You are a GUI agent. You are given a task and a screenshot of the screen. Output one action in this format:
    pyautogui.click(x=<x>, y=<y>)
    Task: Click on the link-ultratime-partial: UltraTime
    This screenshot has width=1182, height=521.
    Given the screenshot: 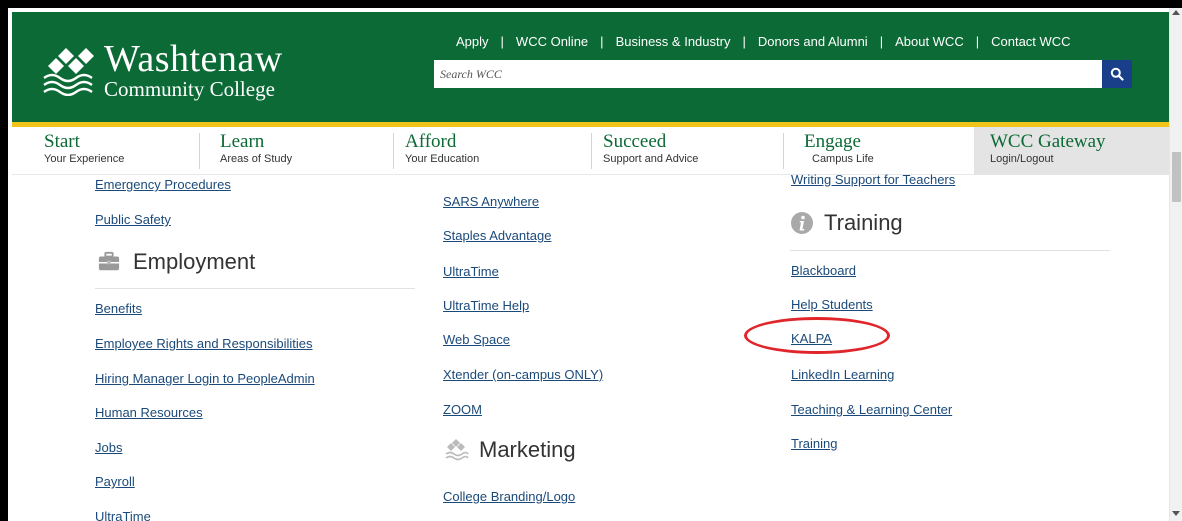 What is the action you would take?
    pyautogui.click(x=123, y=515)
    